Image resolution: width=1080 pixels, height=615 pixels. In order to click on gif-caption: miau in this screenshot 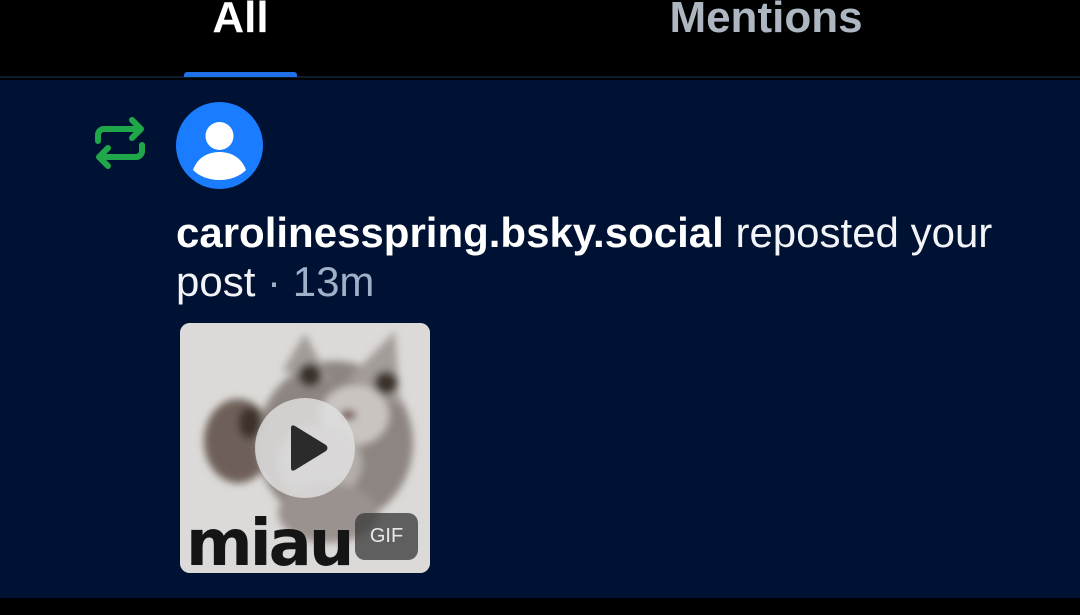, I will do `click(268, 540)`.